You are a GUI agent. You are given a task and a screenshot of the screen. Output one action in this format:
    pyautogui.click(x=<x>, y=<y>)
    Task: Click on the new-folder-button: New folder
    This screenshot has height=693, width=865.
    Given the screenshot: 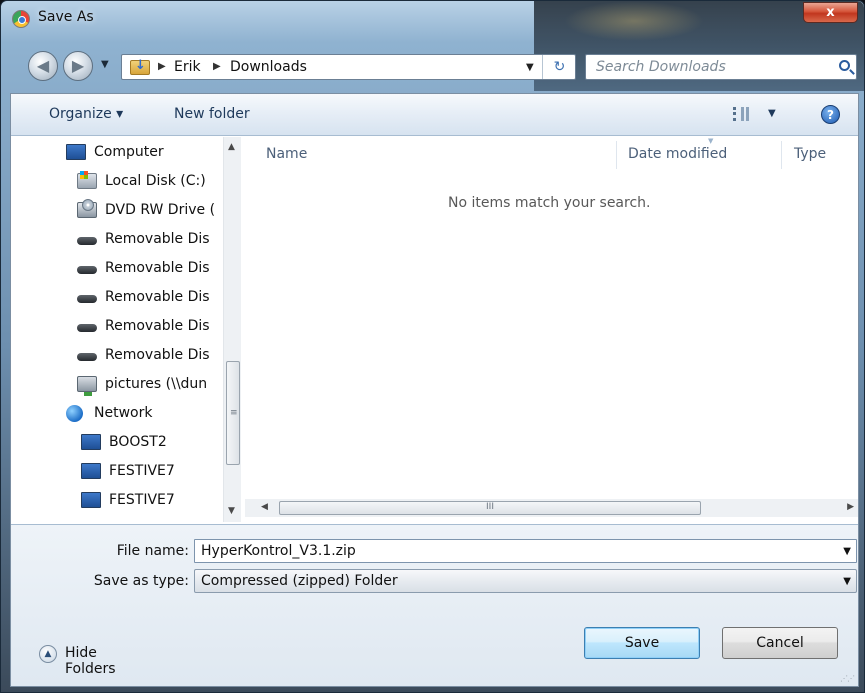 What is the action you would take?
    pyautogui.click(x=212, y=114)
    